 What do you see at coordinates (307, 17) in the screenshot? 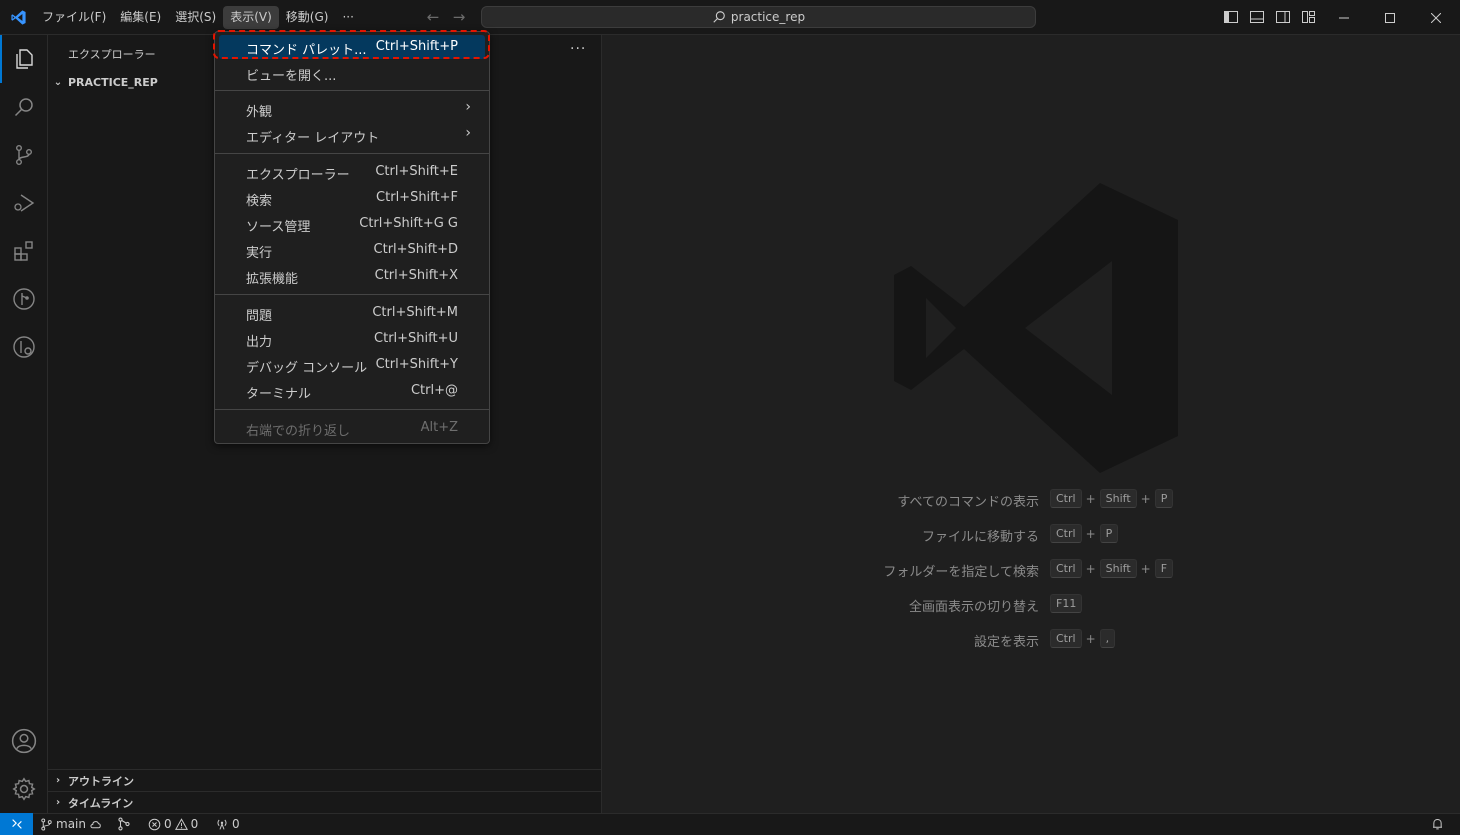
I see `menu-go: 移動(G)` at bounding box center [307, 17].